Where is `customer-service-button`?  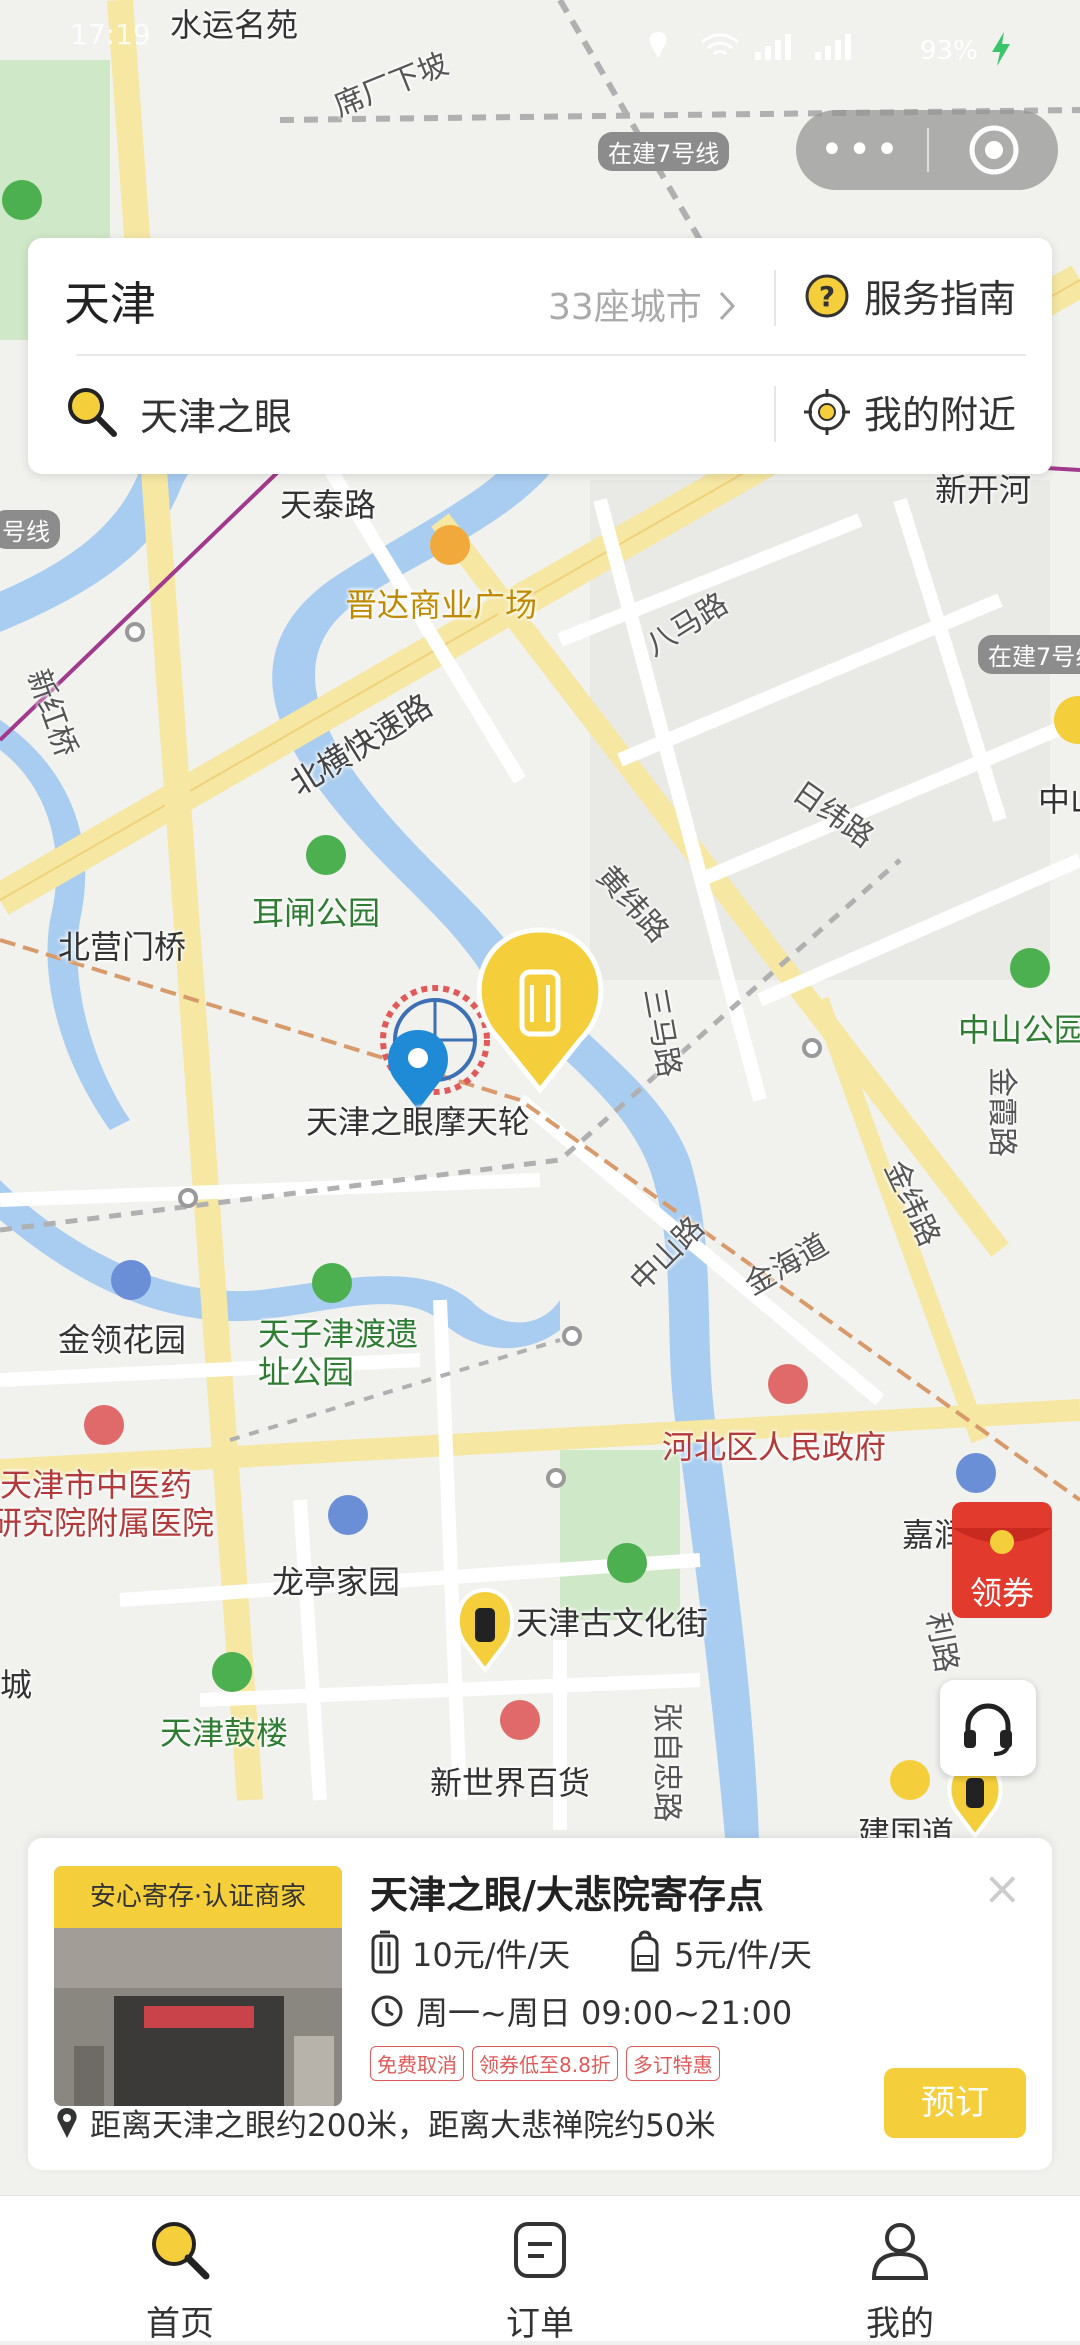 customer-service-button is located at coordinates (988, 1728).